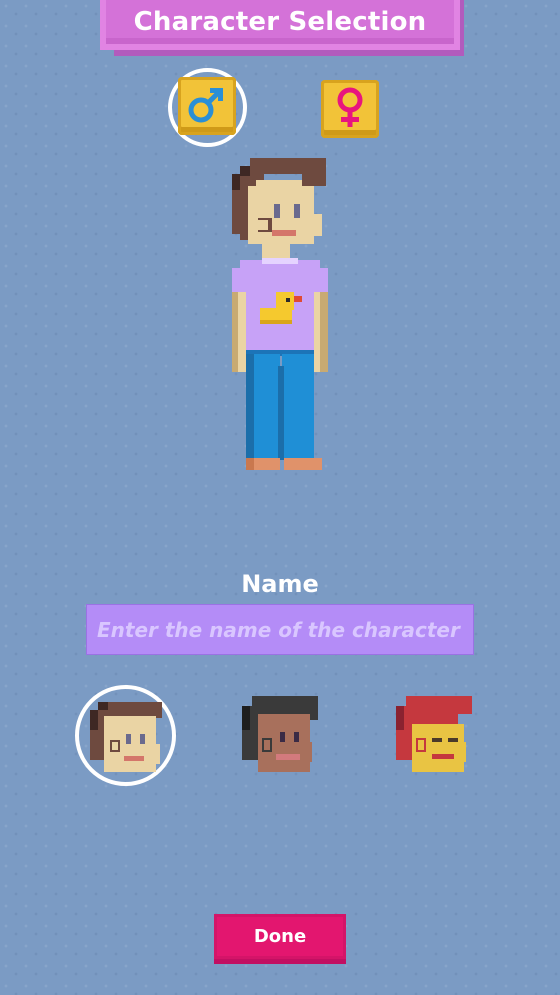 Image resolution: width=560 pixels, height=995 pixels. I want to click on female-symbol-icon, so click(350, 107).